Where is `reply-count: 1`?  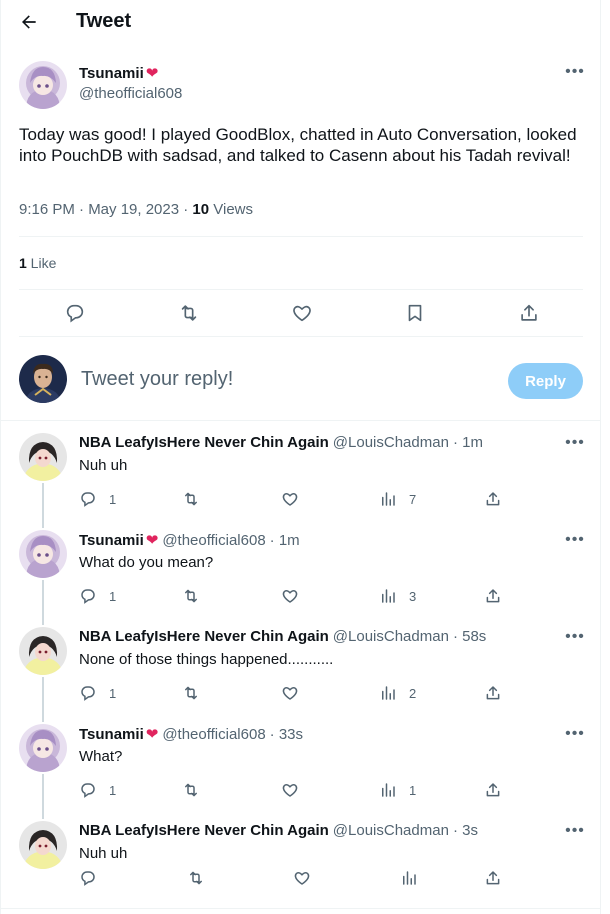 reply-count: 1 is located at coordinates (113, 596).